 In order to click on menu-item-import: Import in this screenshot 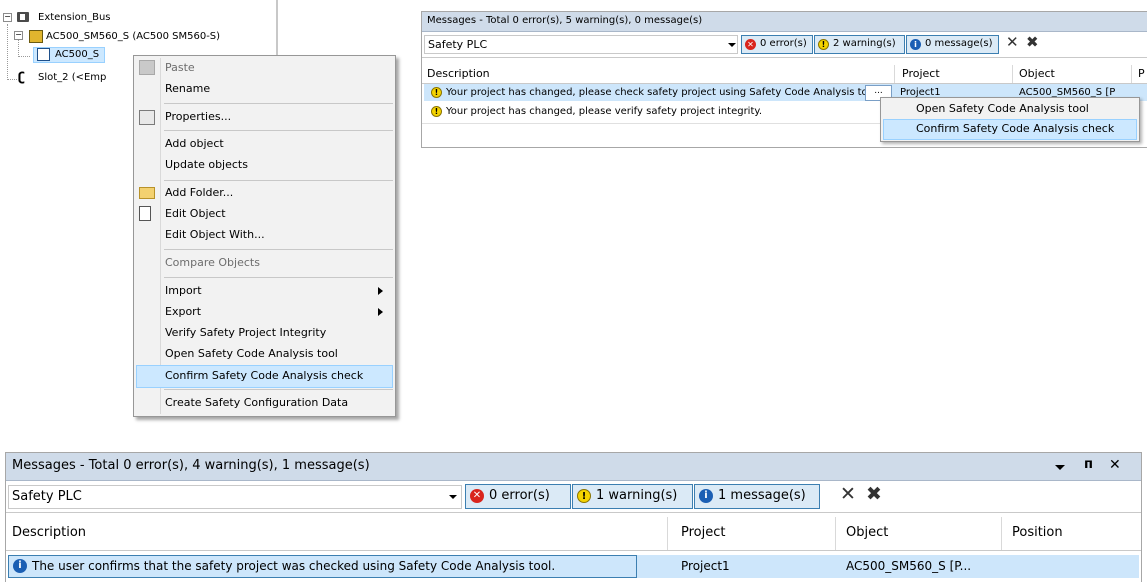, I will do `click(183, 290)`.